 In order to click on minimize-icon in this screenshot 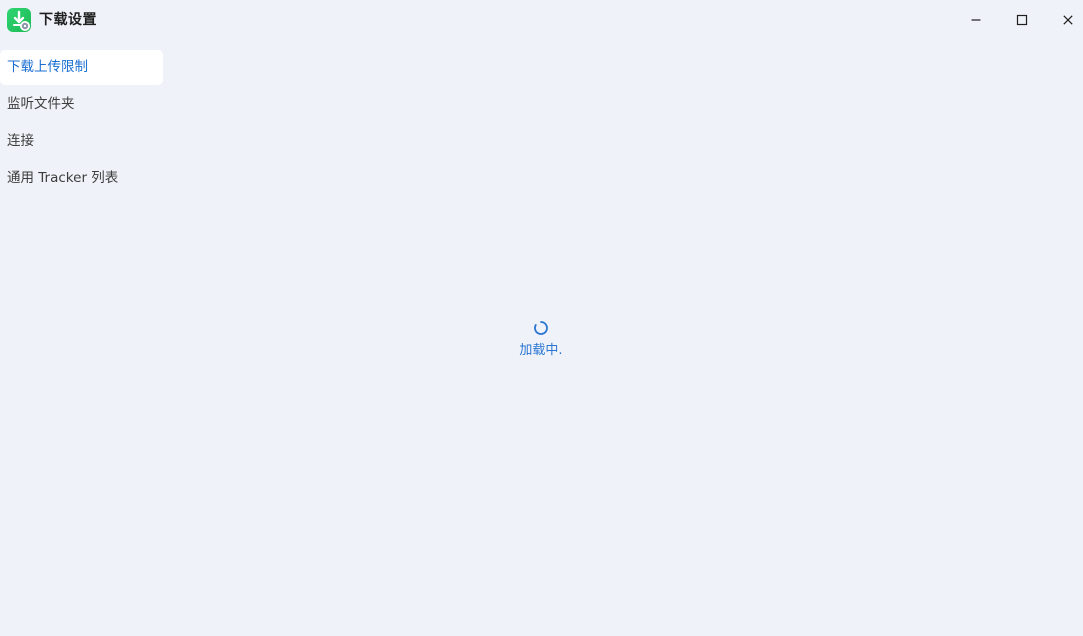, I will do `click(976, 20)`.